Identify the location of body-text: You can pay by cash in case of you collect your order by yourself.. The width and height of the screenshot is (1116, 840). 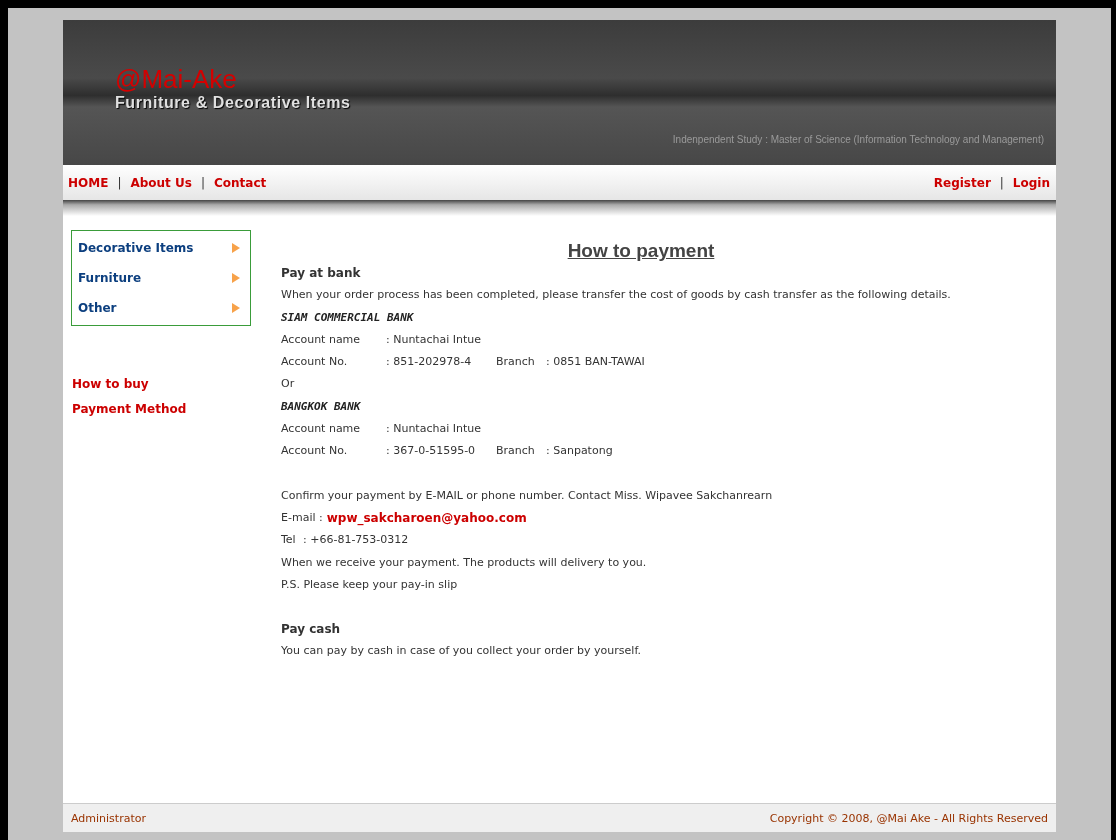
(461, 651).